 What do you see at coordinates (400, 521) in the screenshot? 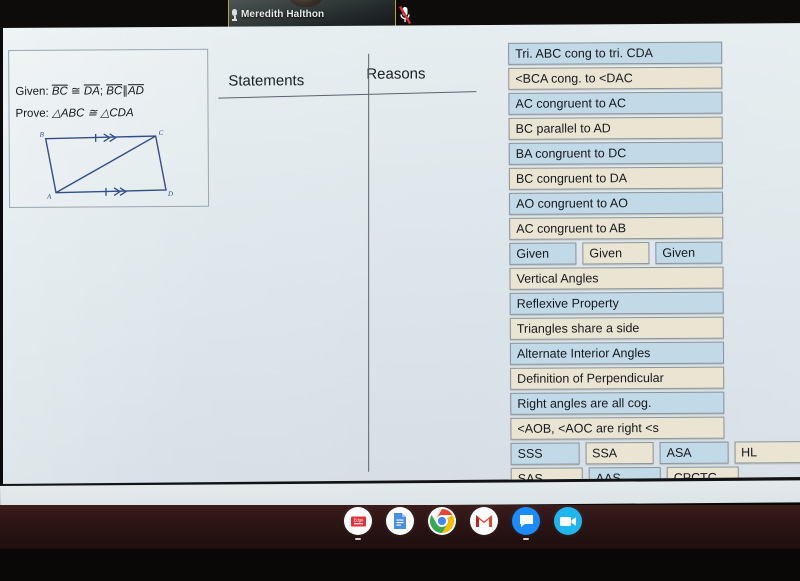
I see `google-docs-icon` at bounding box center [400, 521].